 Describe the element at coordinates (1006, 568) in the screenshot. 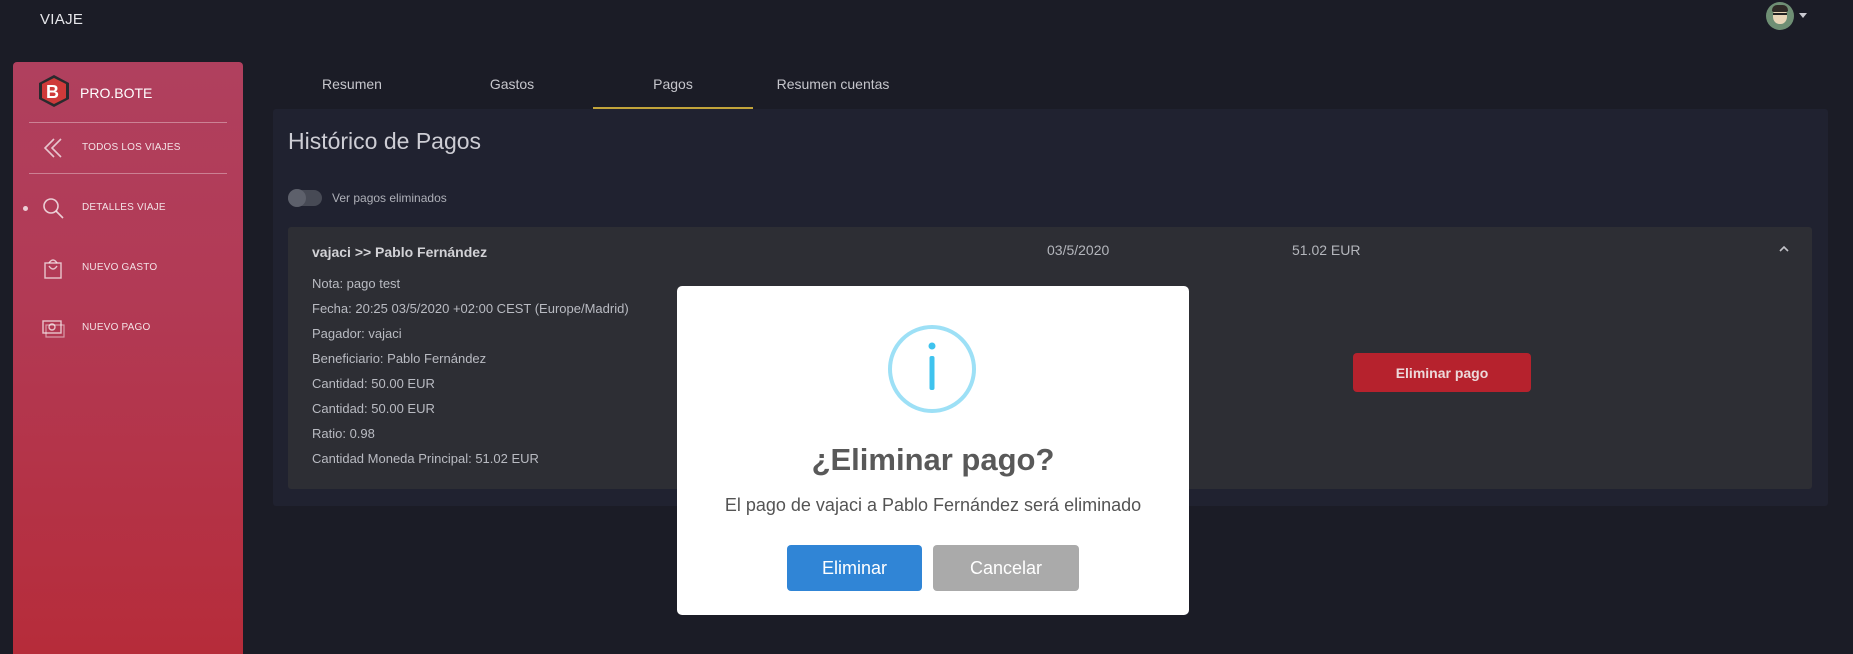

I see `cancel-button: Cancelar` at that location.